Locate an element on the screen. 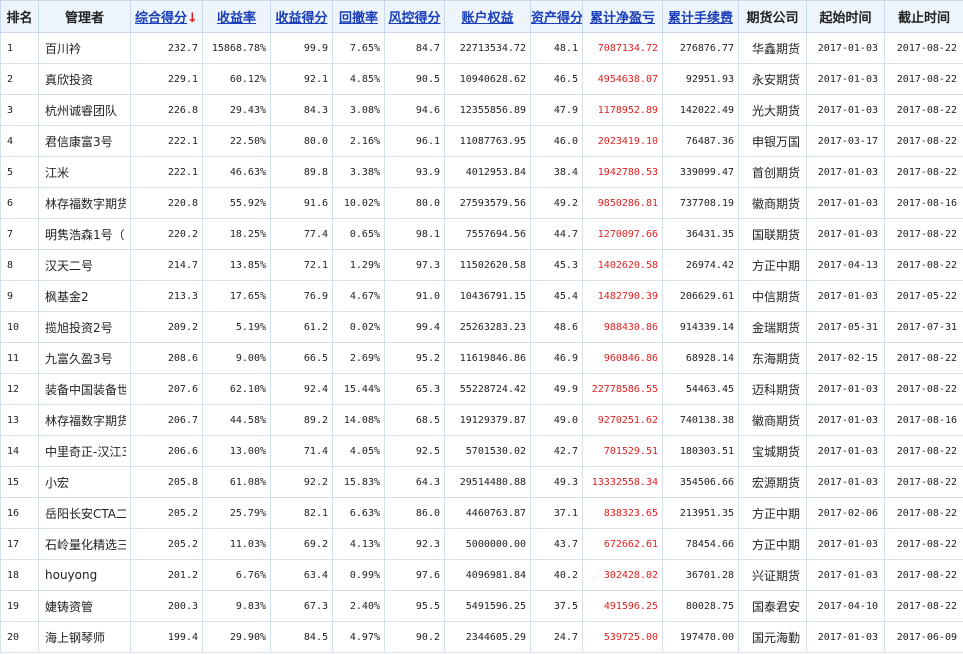  return-score-cell-text: 69.2 is located at coordinates (315, 544).